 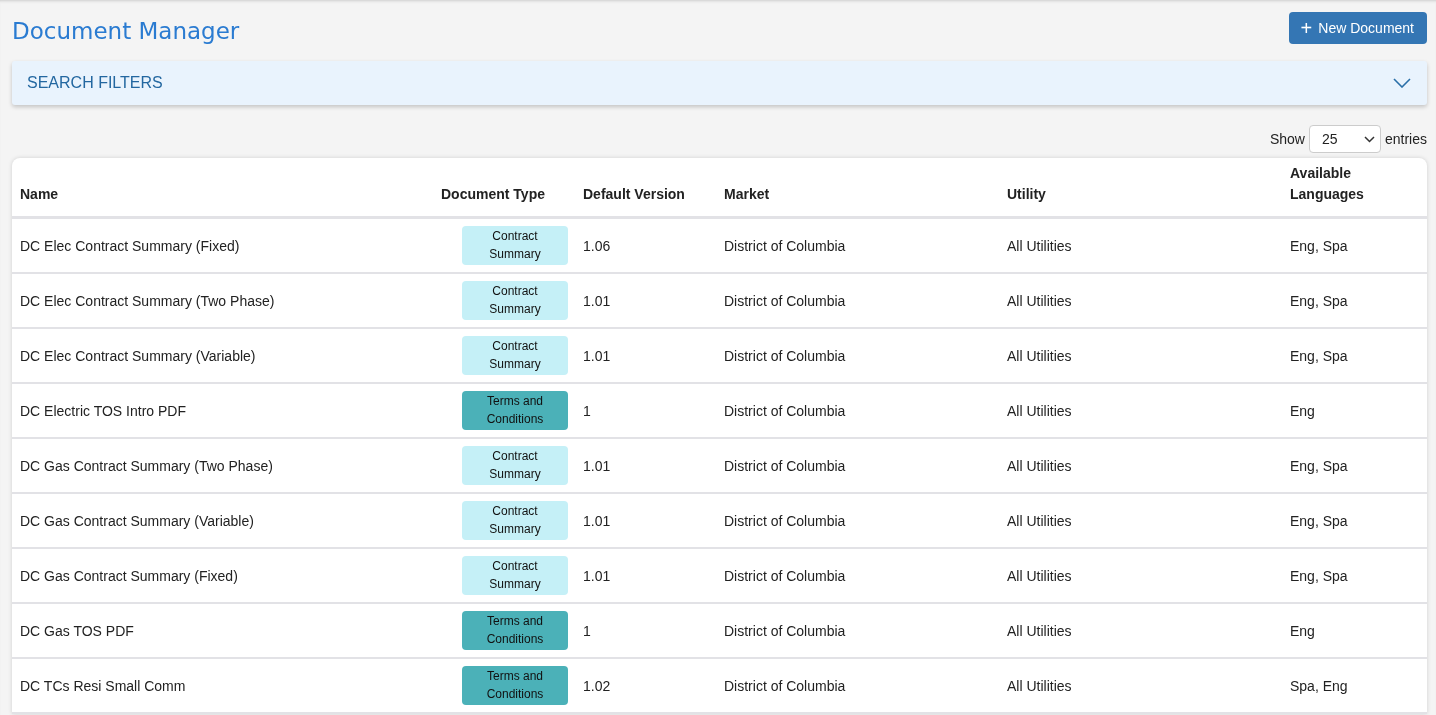 I want to click on column-header: Document Type, so click(x=504, y=200).